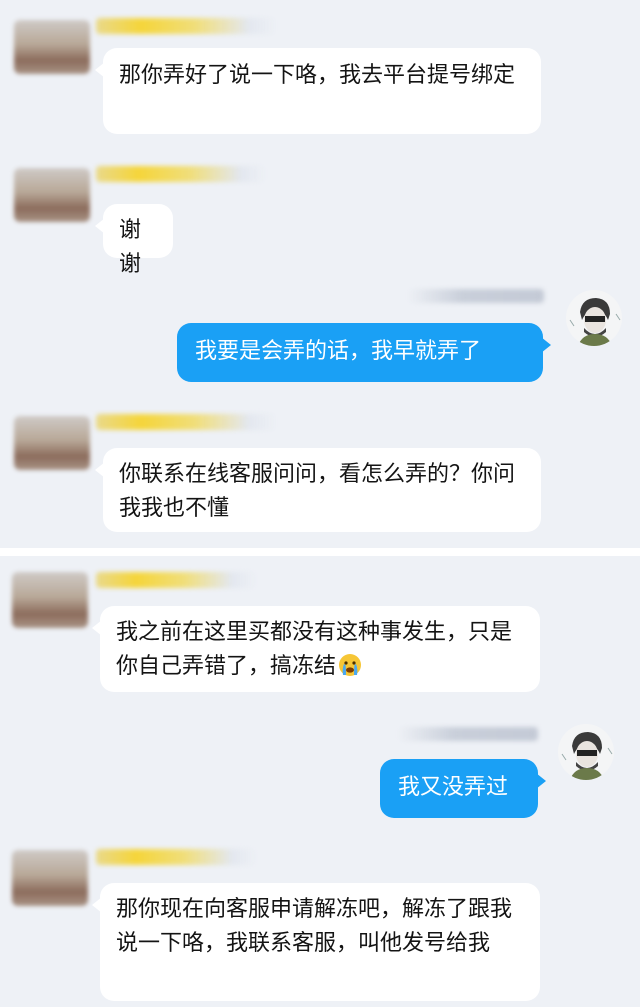 The height and width of the screenshot is (1007, 640). I want to click on message-bubble: 那你现在向客服申请解冻吧，解冻了跟我说一下咯，我联系客服，叫他发号给我, so click(316, 942).